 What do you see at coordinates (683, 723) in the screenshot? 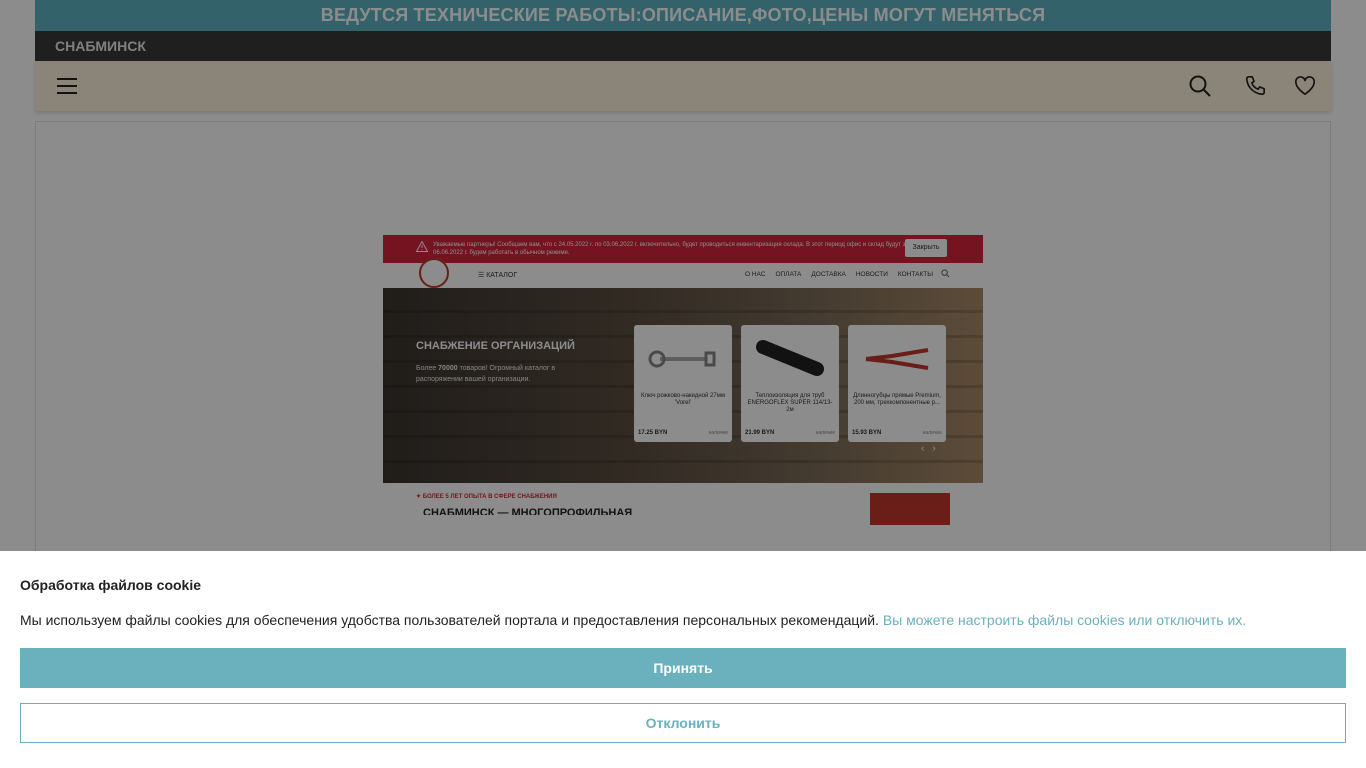
I see `decline-button: Отклонить` at bounding box center [683, 723].